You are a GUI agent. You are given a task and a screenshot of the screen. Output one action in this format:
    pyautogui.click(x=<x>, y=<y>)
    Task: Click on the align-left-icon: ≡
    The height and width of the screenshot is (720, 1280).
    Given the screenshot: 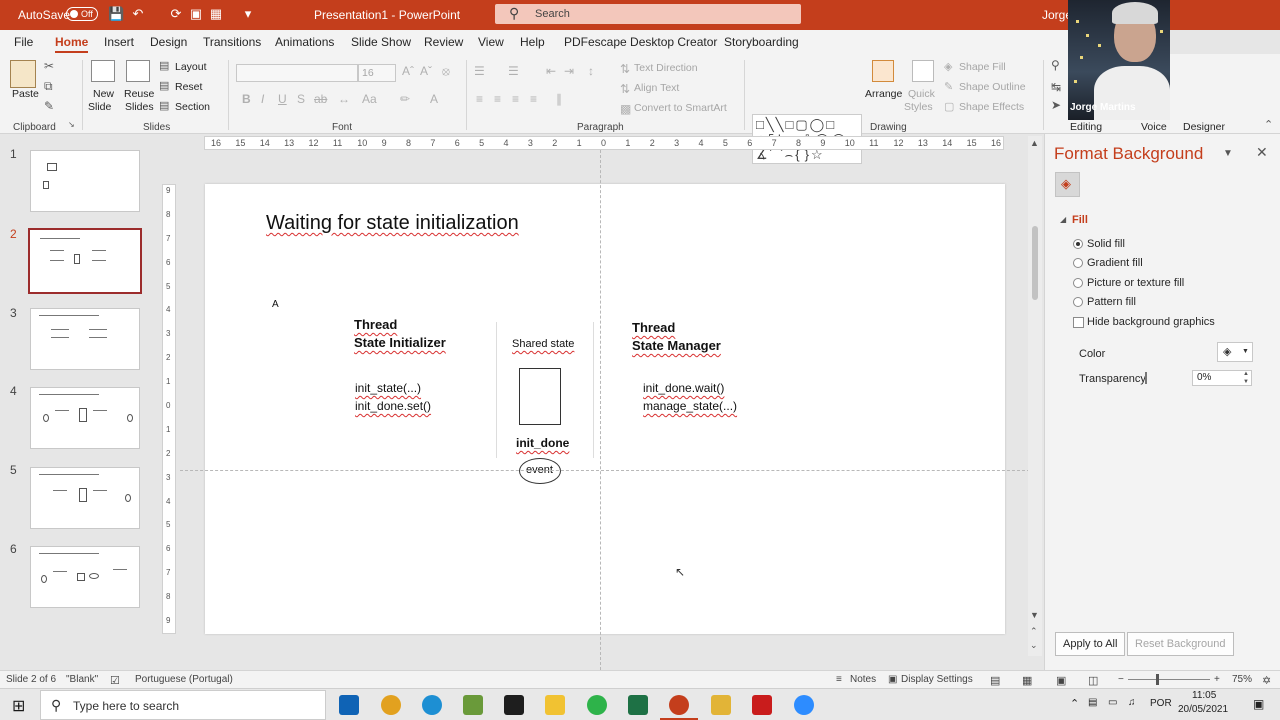 What is the action you would take?
    pyautogui.click(x=479, y=99)
    